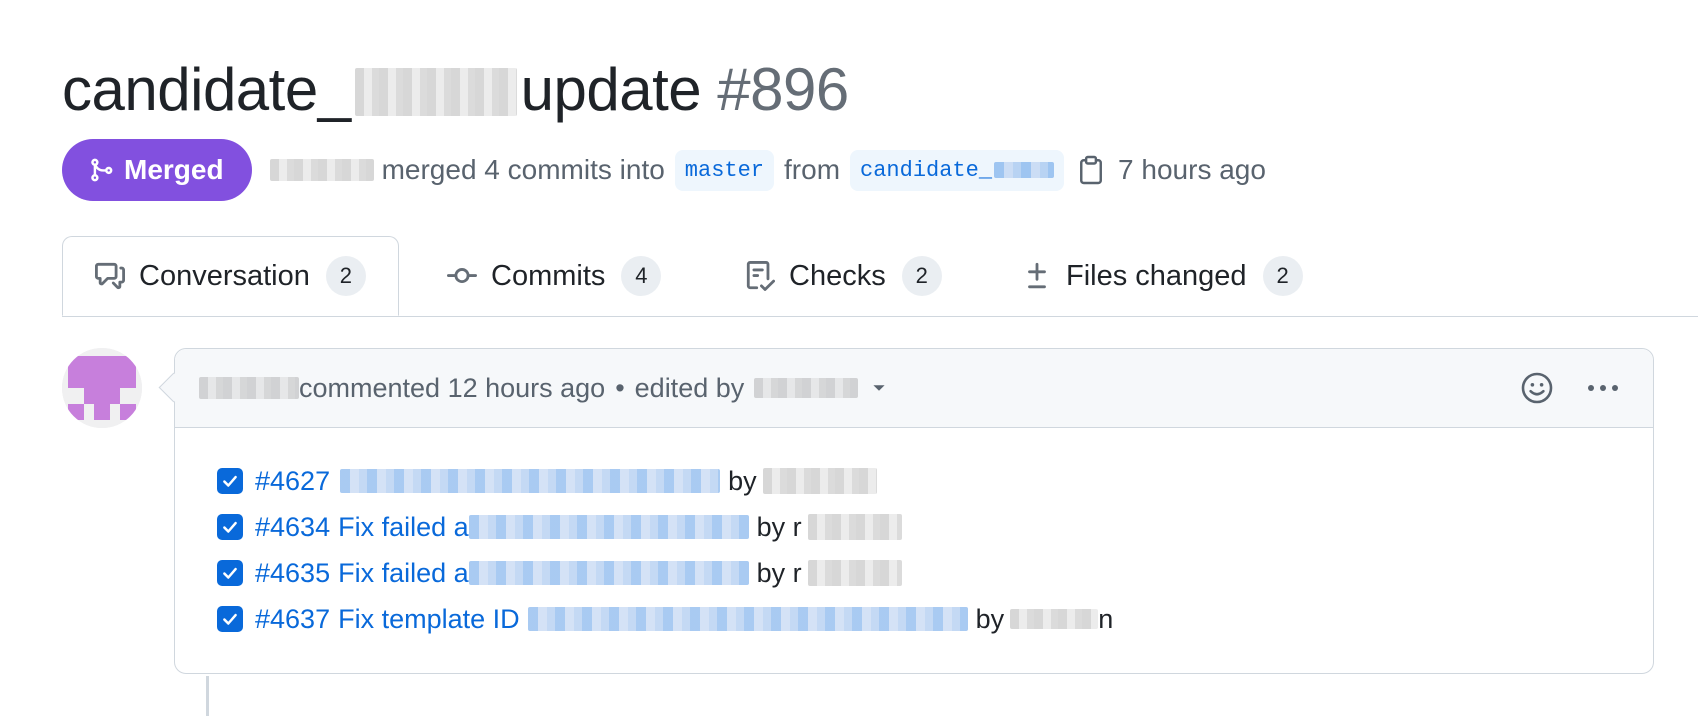 Image resolution: width=1698 pixels, height=716 pixels. I want to click on task-list-item: #4634 Fix failed a by r, so click(935, 527).